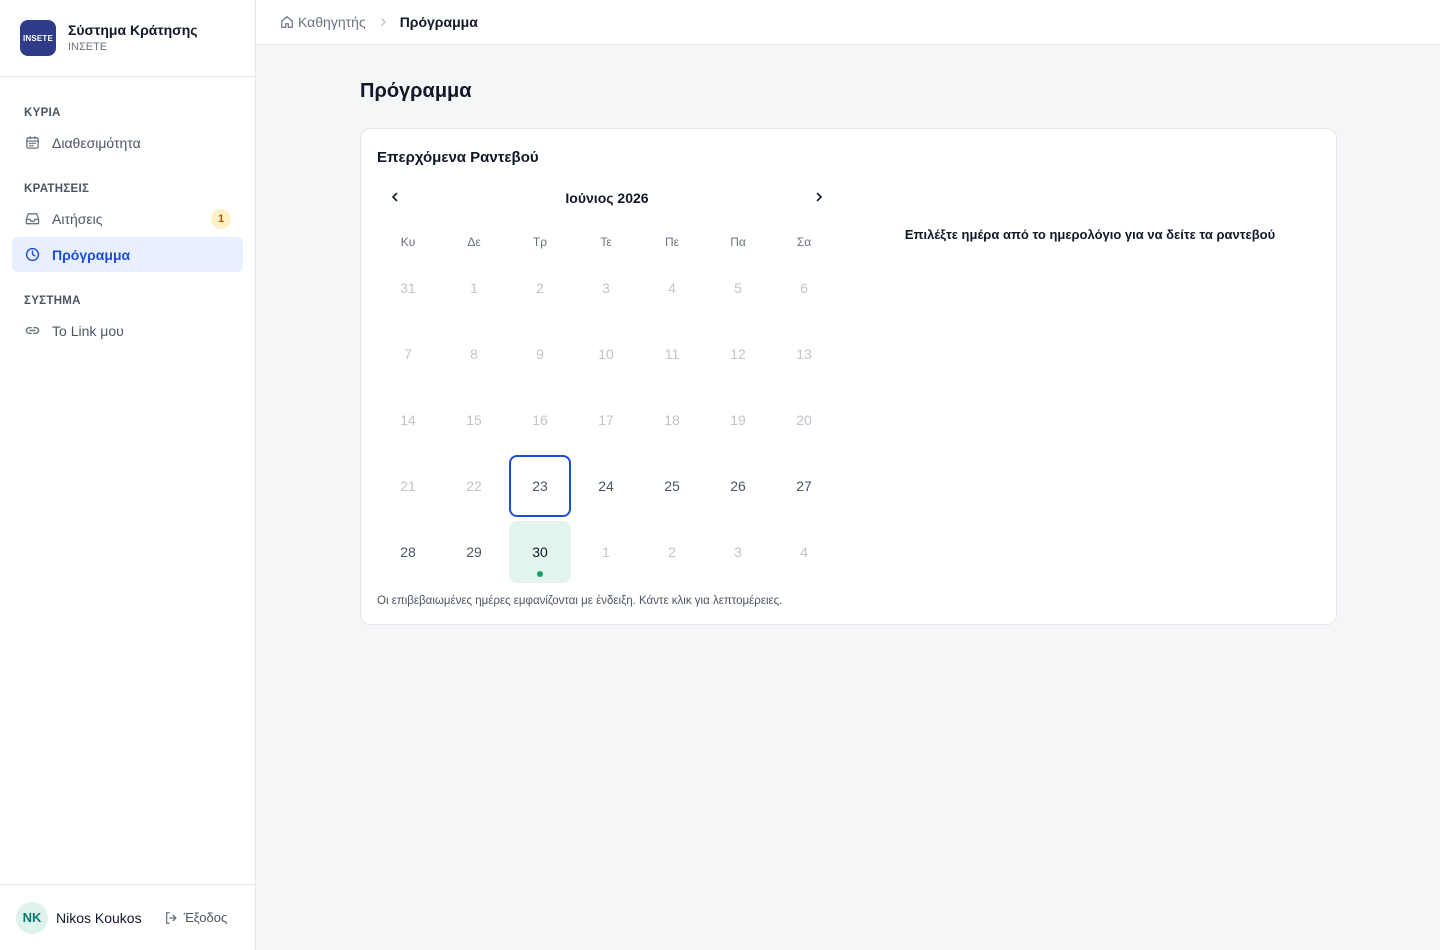 The width and height of the screenshot is (1440, 950). What do you see at coordinates (99, 917) in the screenshot?
I see `user-name: Nikos Koukos` at bounding box center [99, 917].